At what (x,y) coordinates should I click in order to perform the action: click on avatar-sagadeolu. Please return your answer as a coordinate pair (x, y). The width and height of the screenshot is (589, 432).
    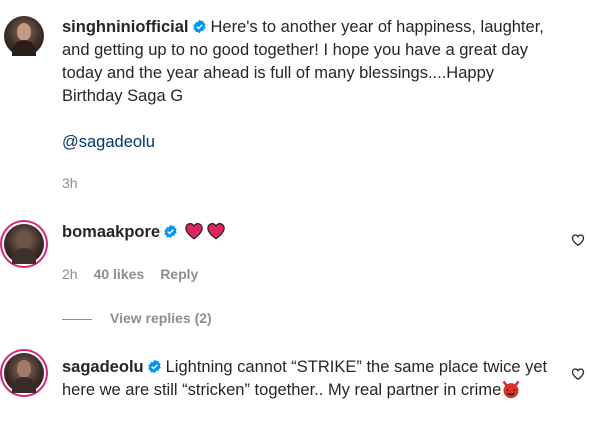
    Looking at the image, I should click on (24, 373).